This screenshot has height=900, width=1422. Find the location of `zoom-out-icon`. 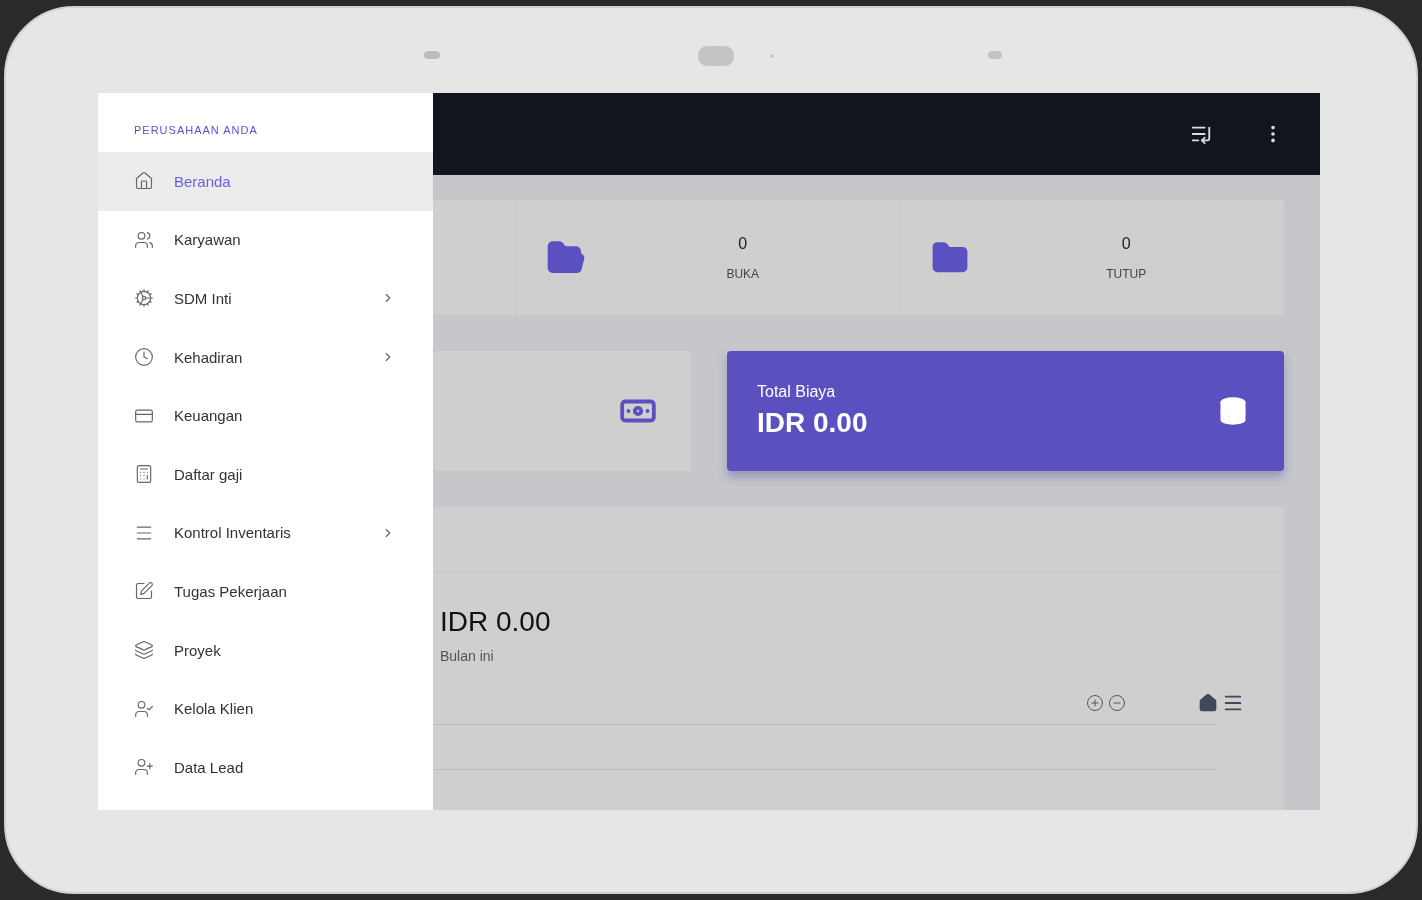

zoom-out-icon is located at coordinates (1117, 703).